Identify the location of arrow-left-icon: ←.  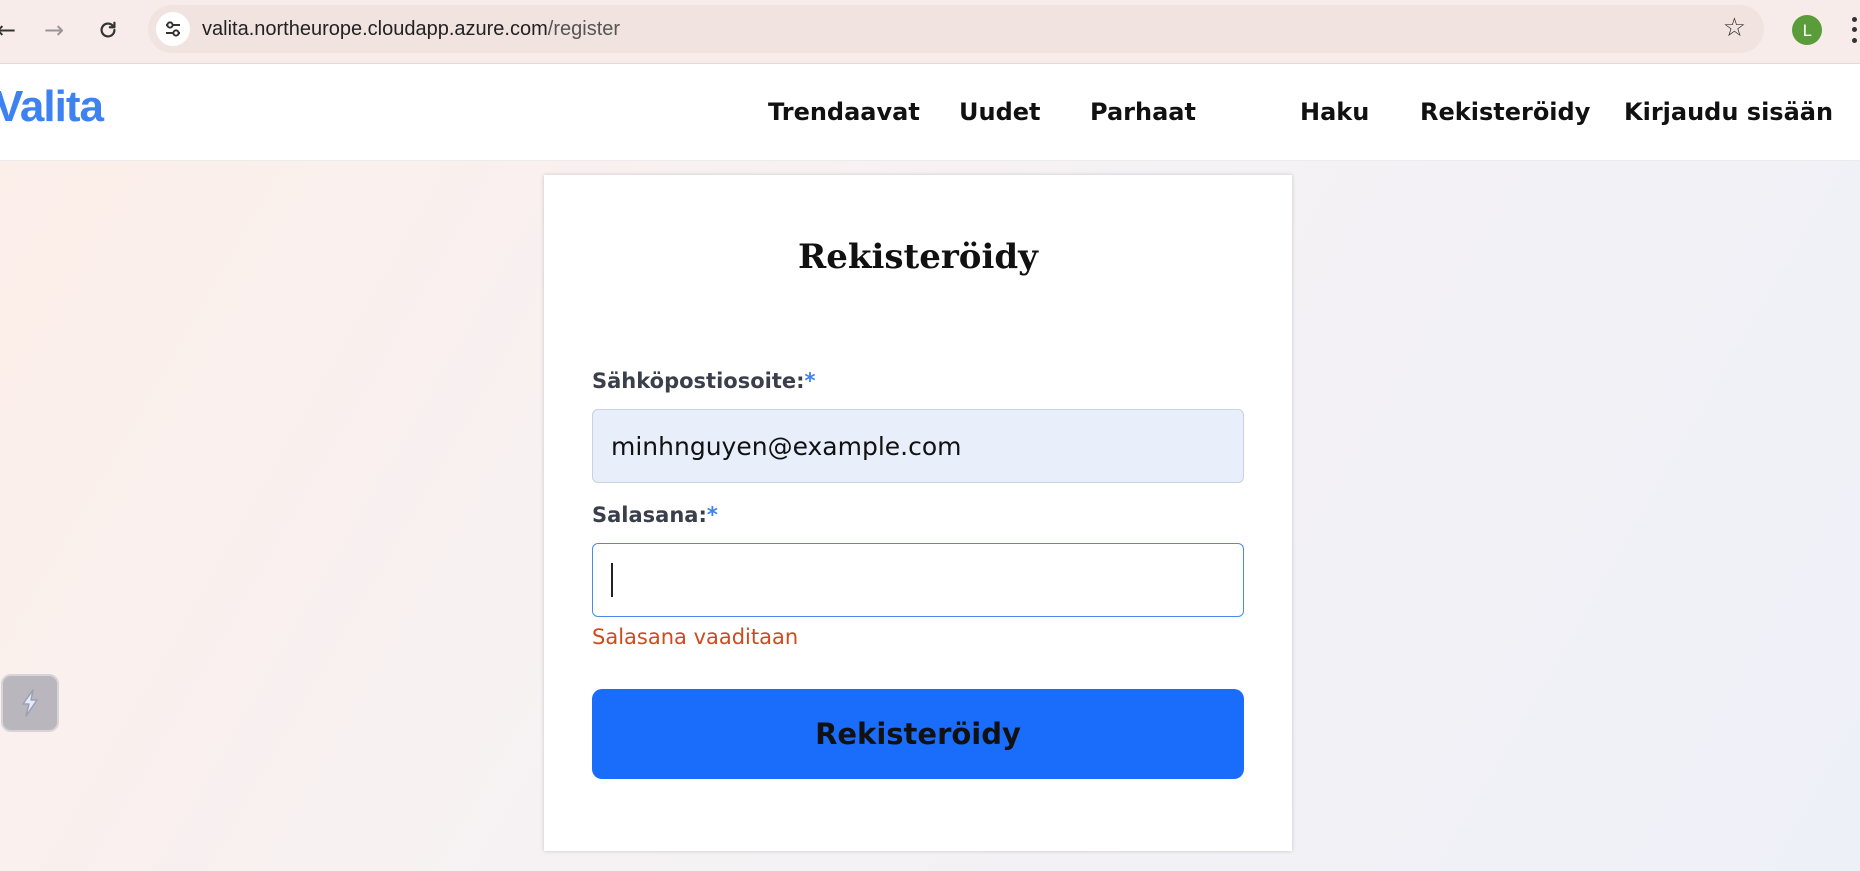
(8, 30).